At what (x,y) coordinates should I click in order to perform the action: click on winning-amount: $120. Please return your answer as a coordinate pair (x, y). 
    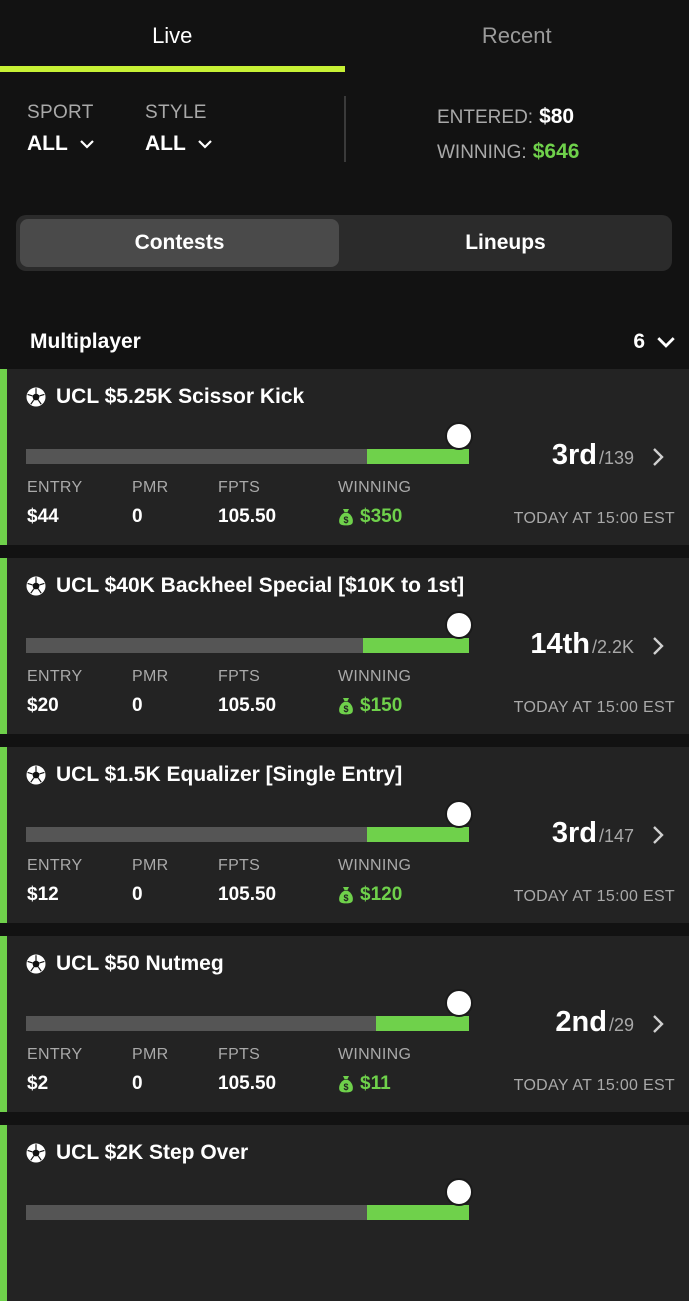
    Looking at the image, I should click on (381, 895).